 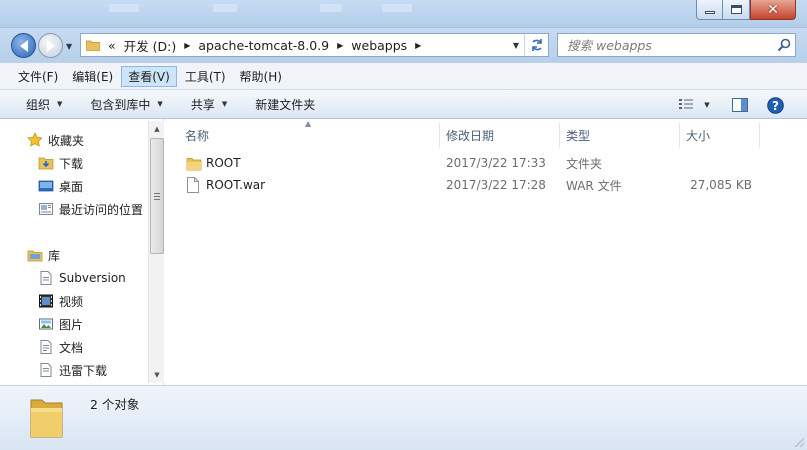 What do you see at coordinates (66, 140) in the screenshot?
I see `nav-label: 收藏夹` at bounding box center [66, 140].